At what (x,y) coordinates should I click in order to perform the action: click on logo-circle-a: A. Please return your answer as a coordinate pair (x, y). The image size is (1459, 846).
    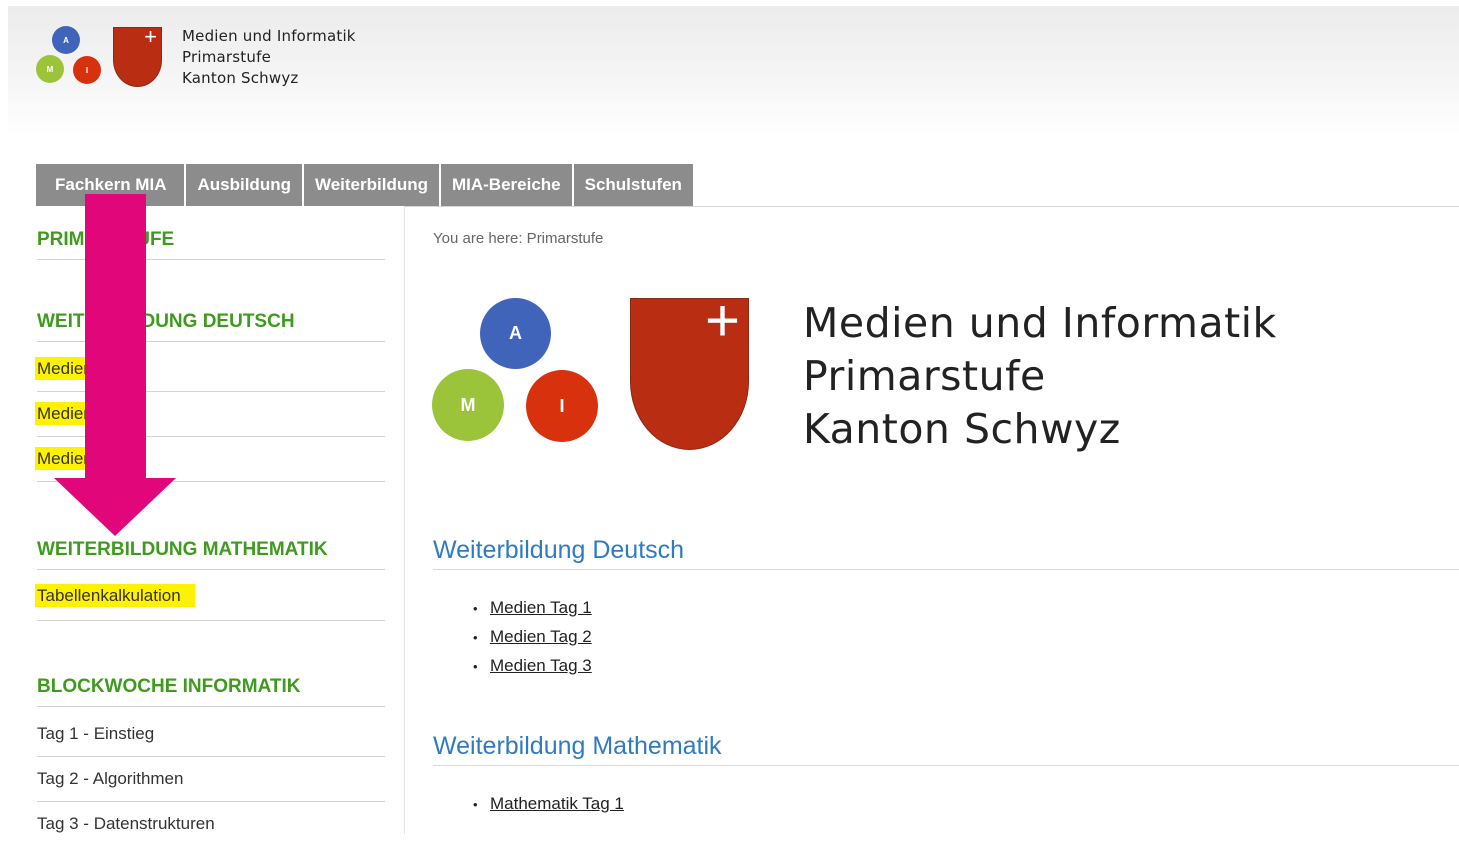
    Looking at the image, I should click on (66, 40).